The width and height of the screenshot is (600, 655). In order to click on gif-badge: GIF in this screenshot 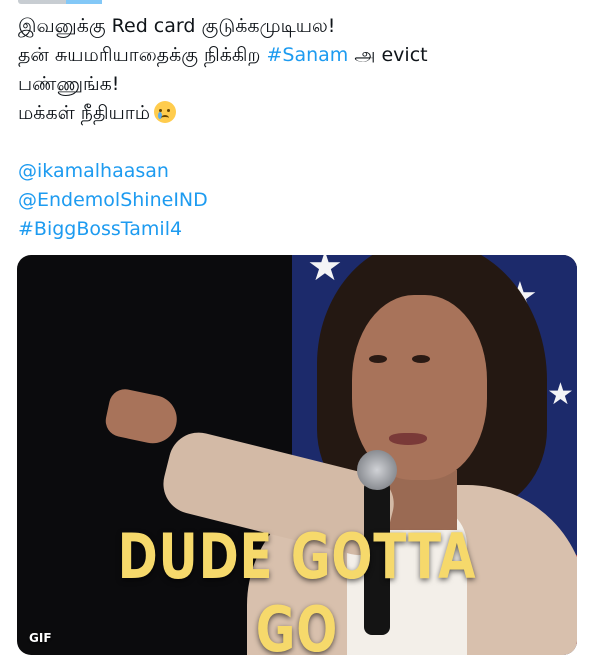, I will do `click(40, 638)`.